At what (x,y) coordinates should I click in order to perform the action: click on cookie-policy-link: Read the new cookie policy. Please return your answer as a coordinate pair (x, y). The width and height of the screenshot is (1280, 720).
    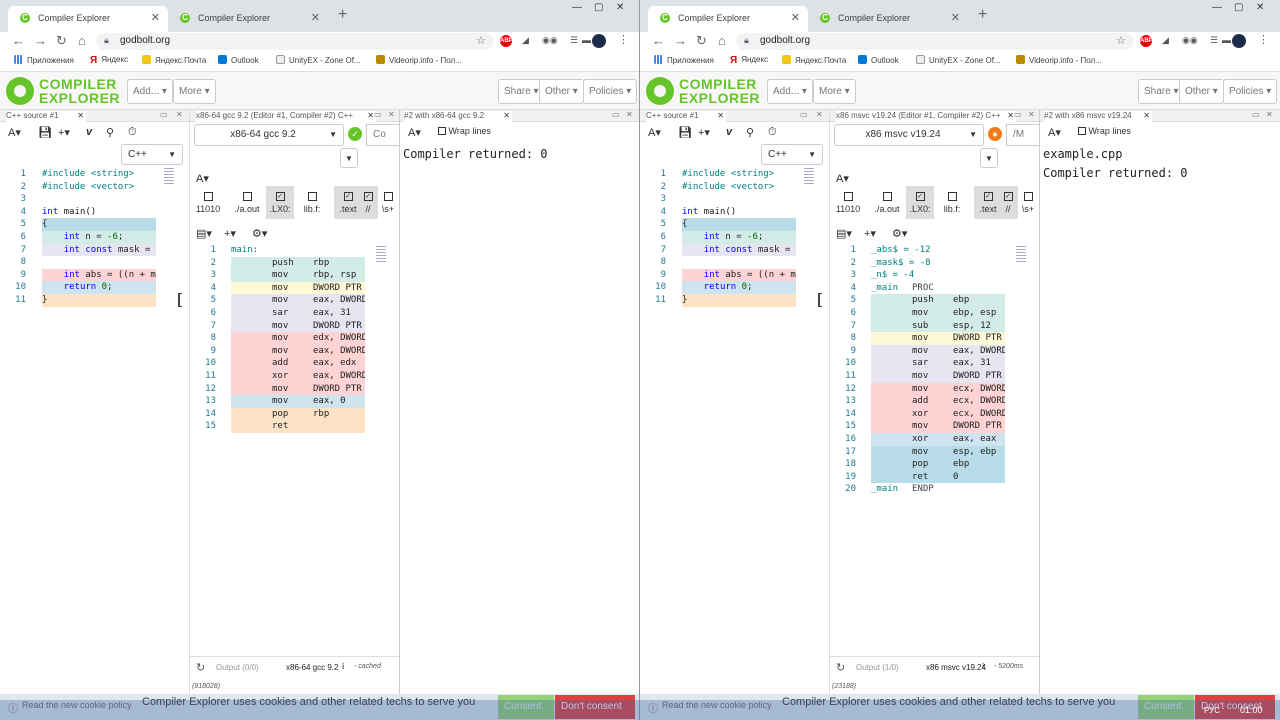
    Looking at the image, I should click on (77, 705).